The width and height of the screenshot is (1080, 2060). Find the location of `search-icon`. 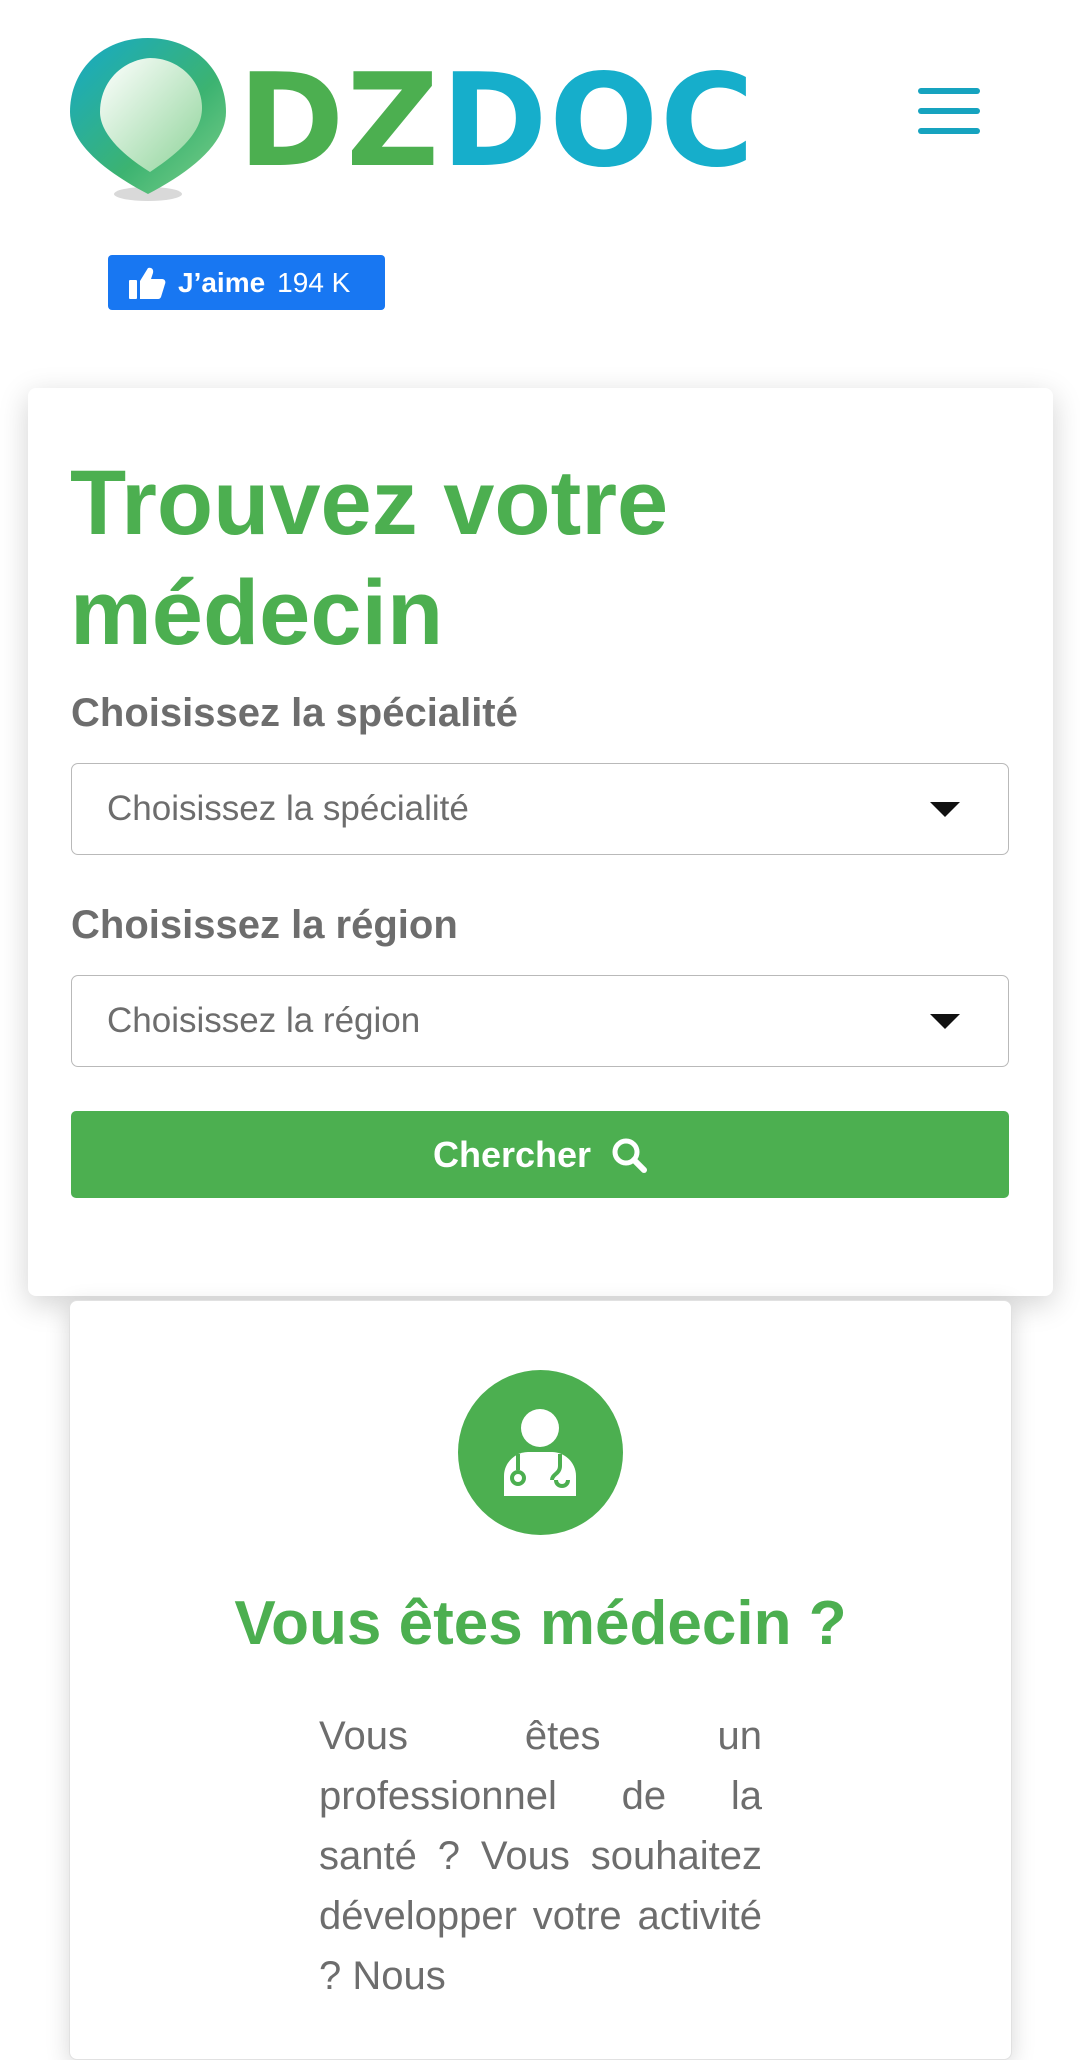

search-icon is located at coordinates (630, 1155).